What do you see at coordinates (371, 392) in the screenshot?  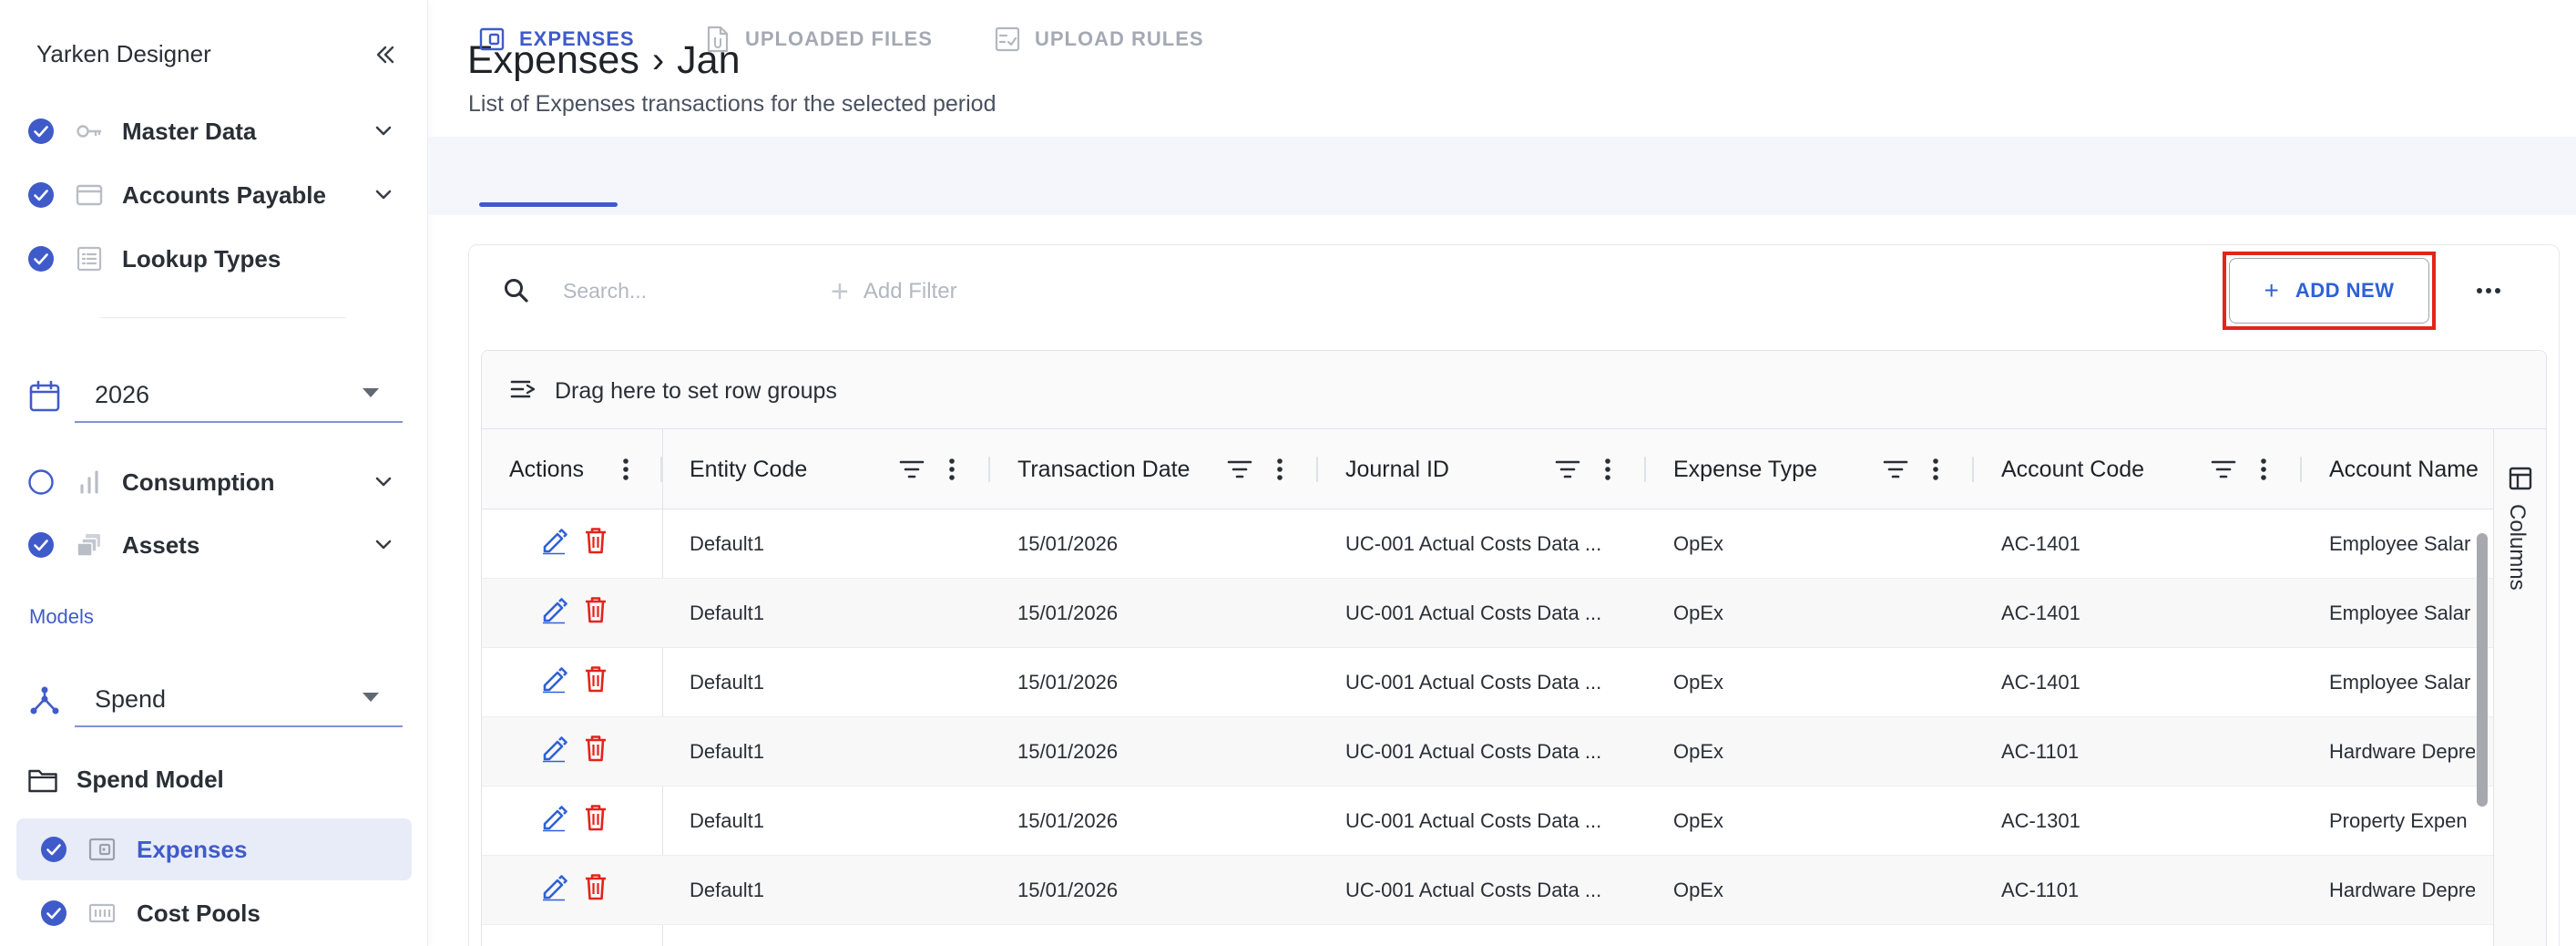 I see `dropdown-arrow-icon` at bounding box center [371, 392].